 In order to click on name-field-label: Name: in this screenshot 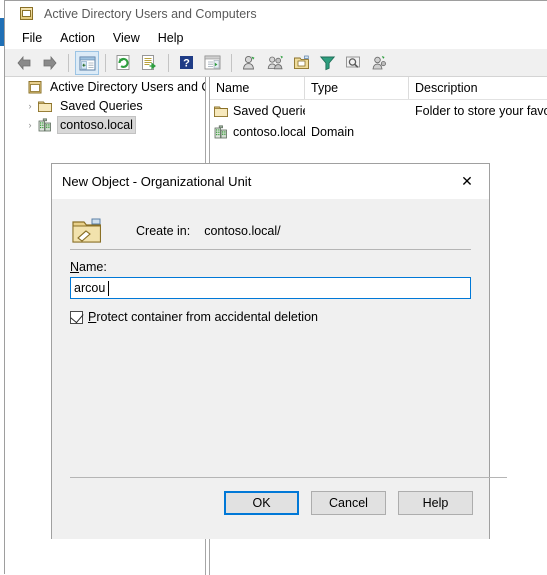, I will do `click(270, 263)`.